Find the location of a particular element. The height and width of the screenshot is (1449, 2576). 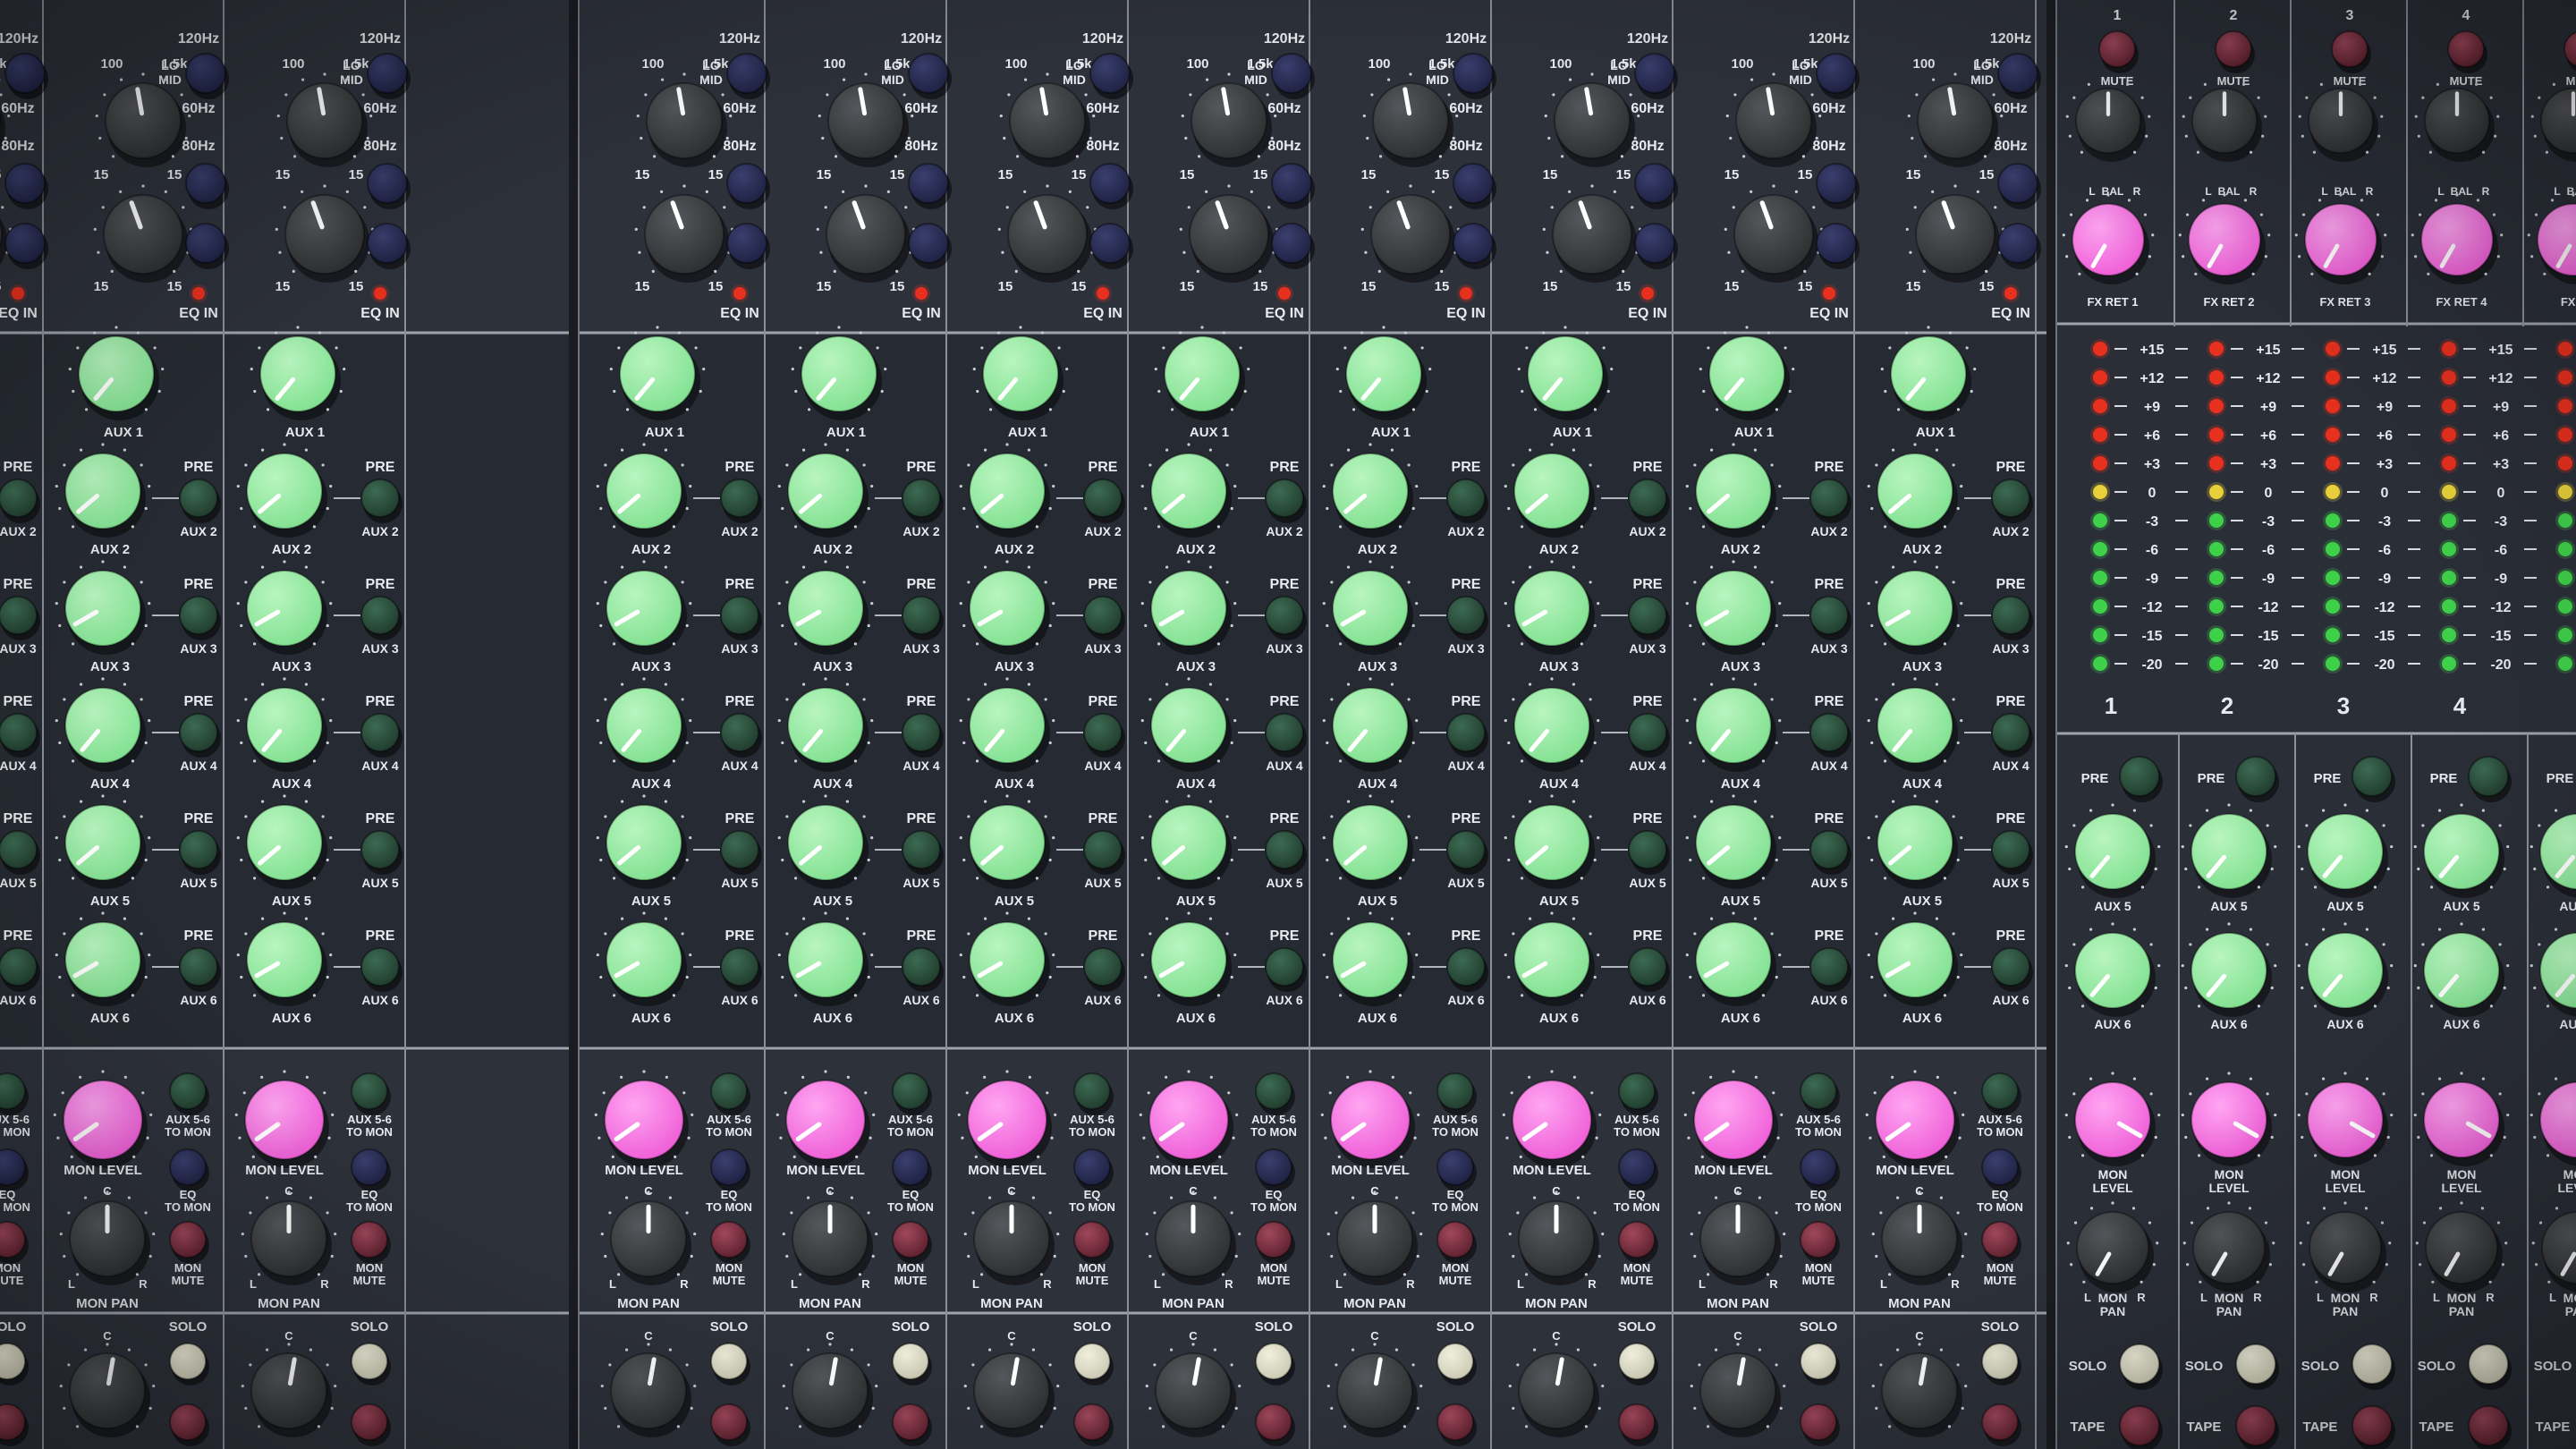

eq-in-led is located at coordinates (1466, 293).